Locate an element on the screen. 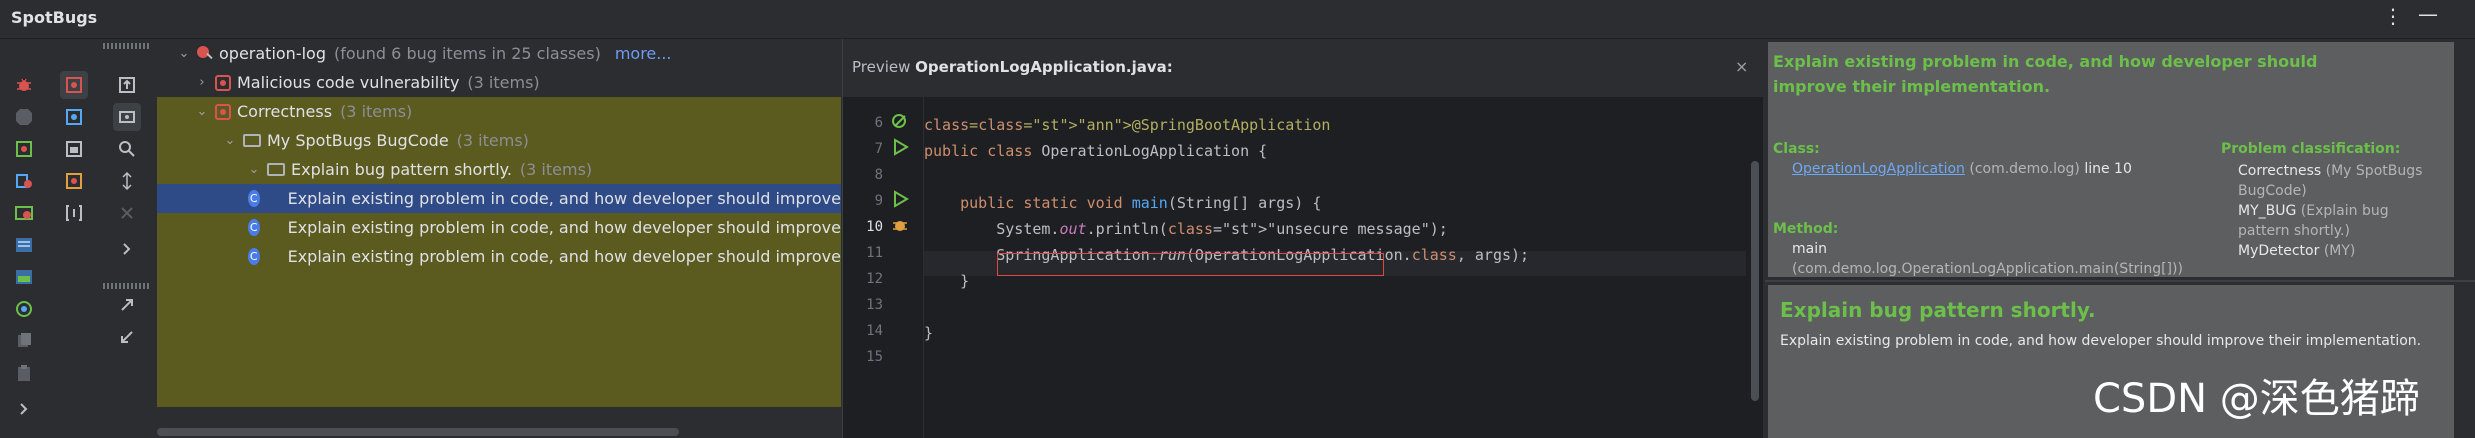 This screenshot has height=438, width=2475. tool-window-header: SpotBugs ⋮ — is located at coordinates (1237, 19).